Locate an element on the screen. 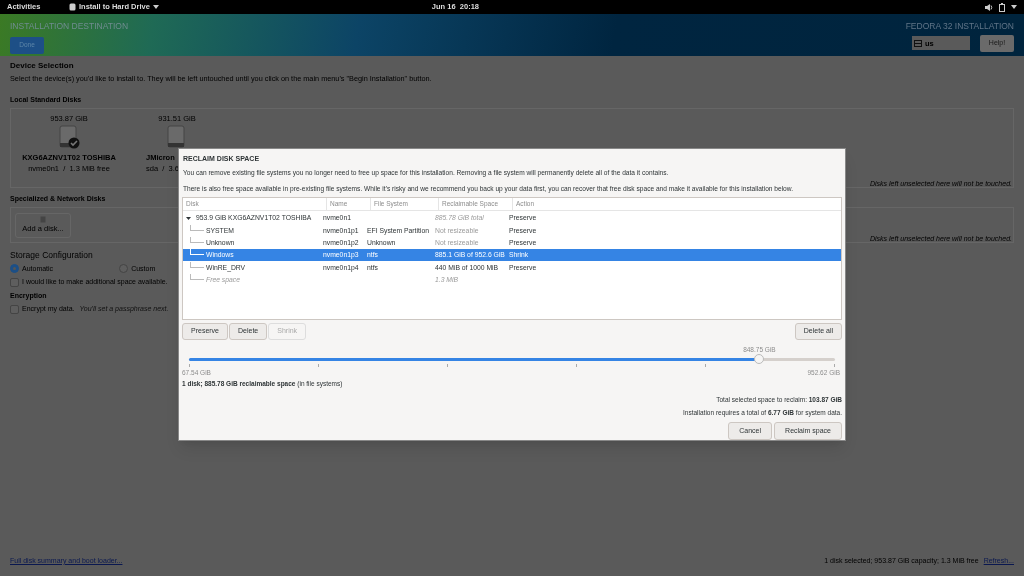 The image size is (1024, 576). section-heading: Device Selection is located at coordinates (42, 66).